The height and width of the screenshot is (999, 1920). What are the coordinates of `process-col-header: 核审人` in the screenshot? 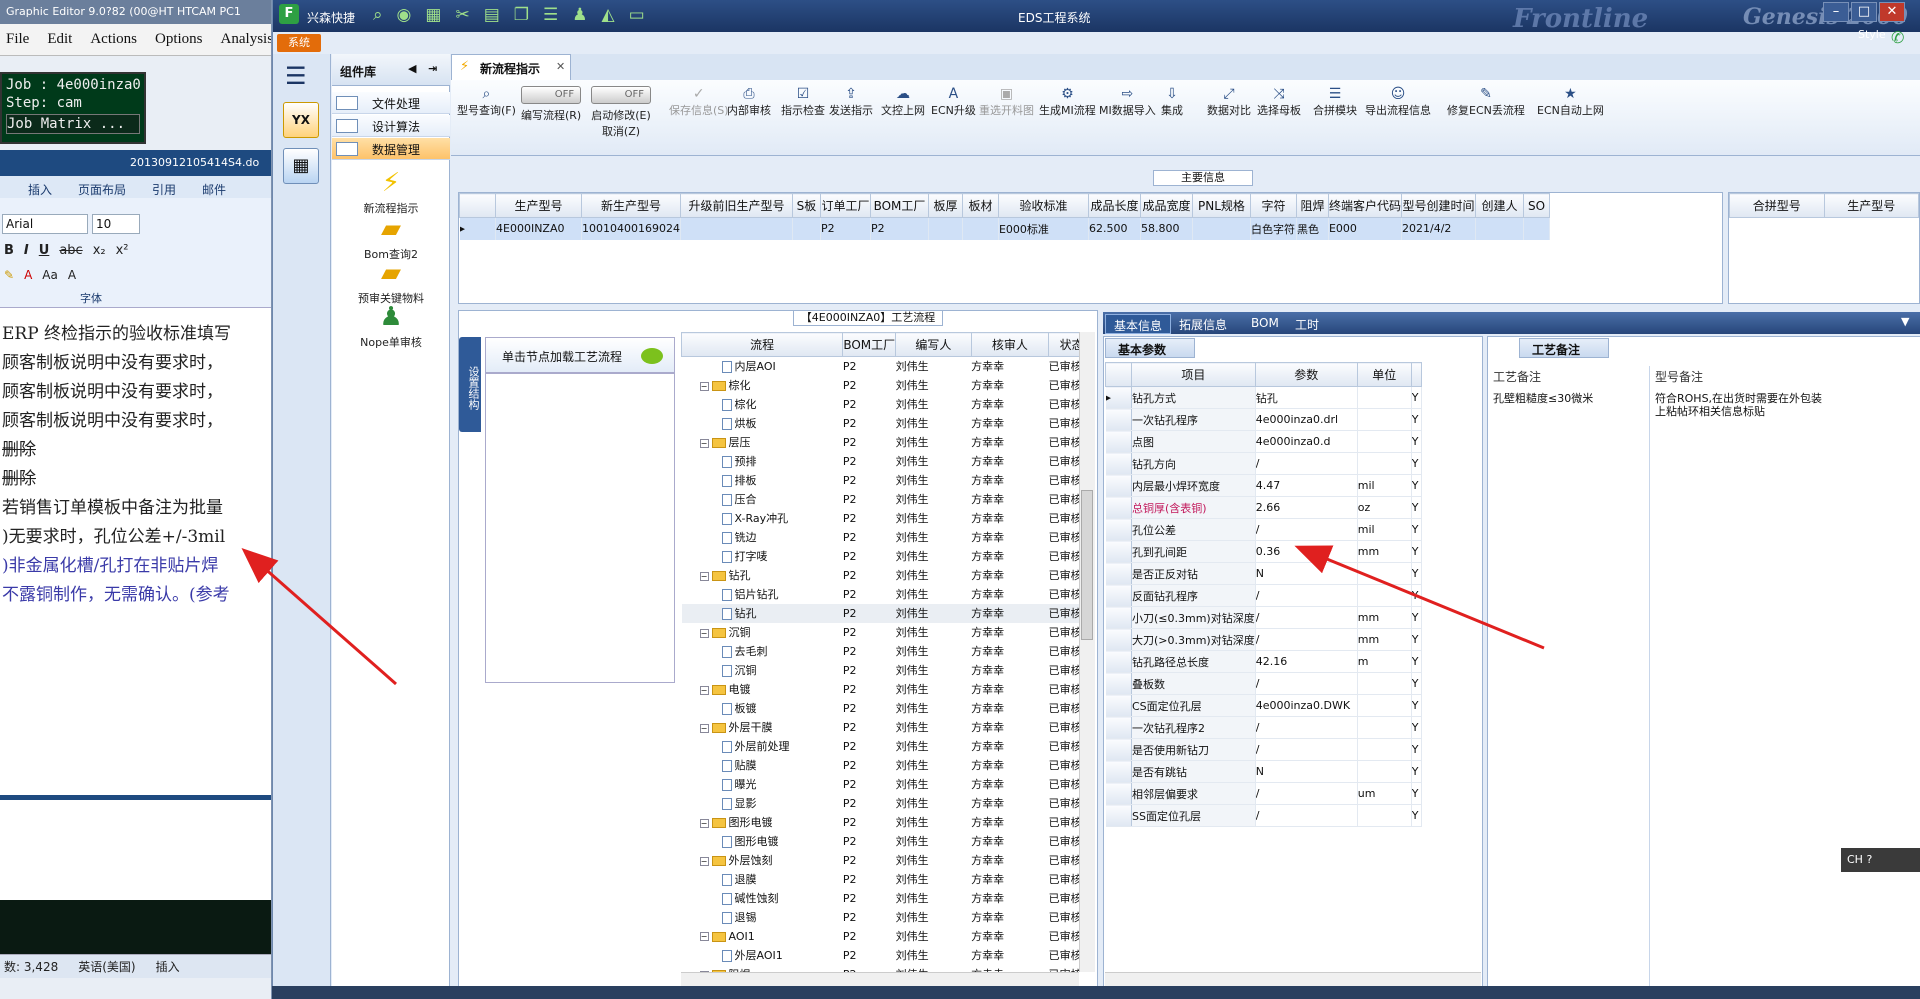 It's located at (1010, 344).